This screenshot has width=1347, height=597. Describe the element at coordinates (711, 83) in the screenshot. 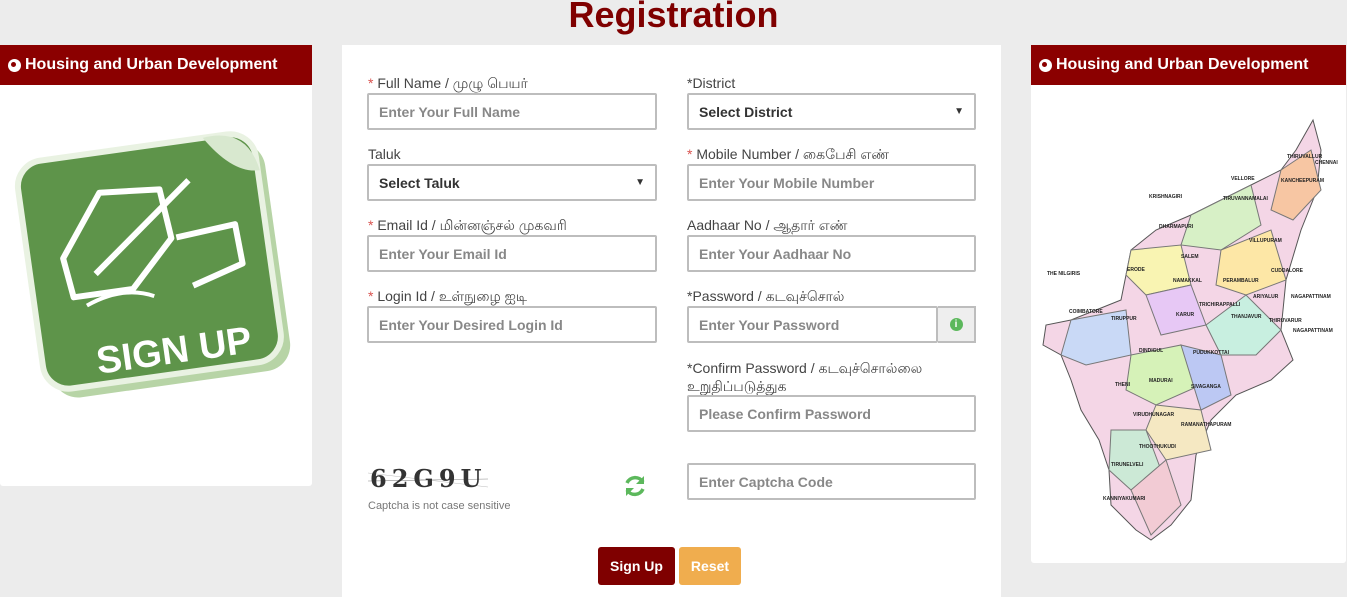

I see `district-label: *District` at that location.